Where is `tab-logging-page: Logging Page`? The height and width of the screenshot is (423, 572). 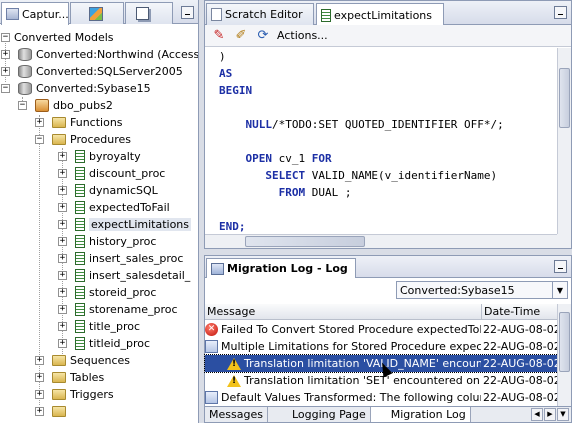 tab-logging-page: Logging Page is located at coordinates (319, 414).